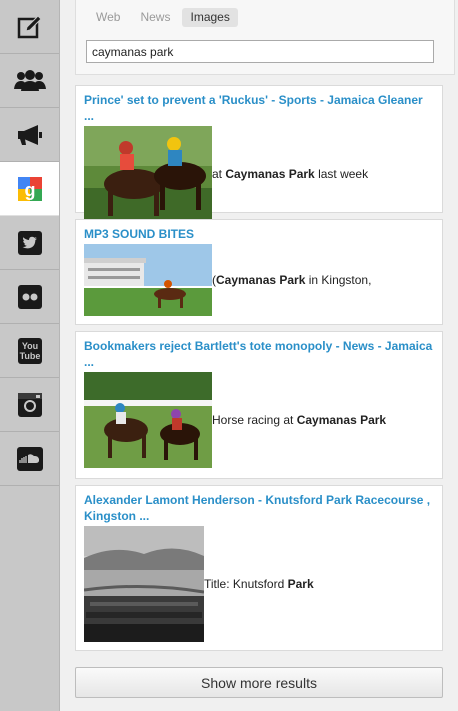 This screenshot has width=458, height=711. I want to click on youtube-label-bottom: Tube, so click(29, 356).